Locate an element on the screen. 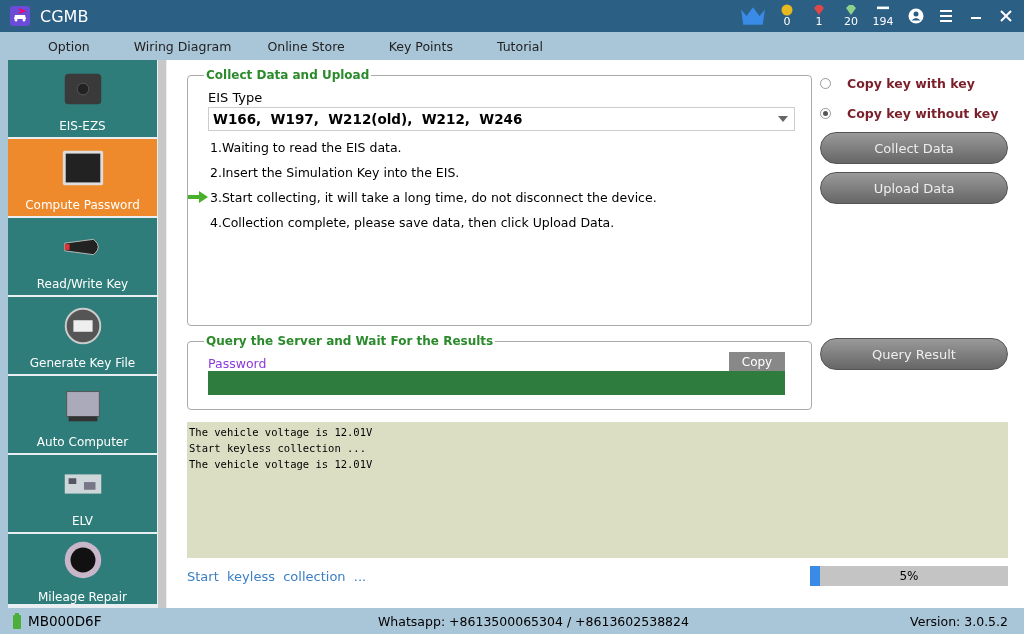 This screenshot has width=1024, height=634. copy-button: Copy is located at coordinates (757, 361).